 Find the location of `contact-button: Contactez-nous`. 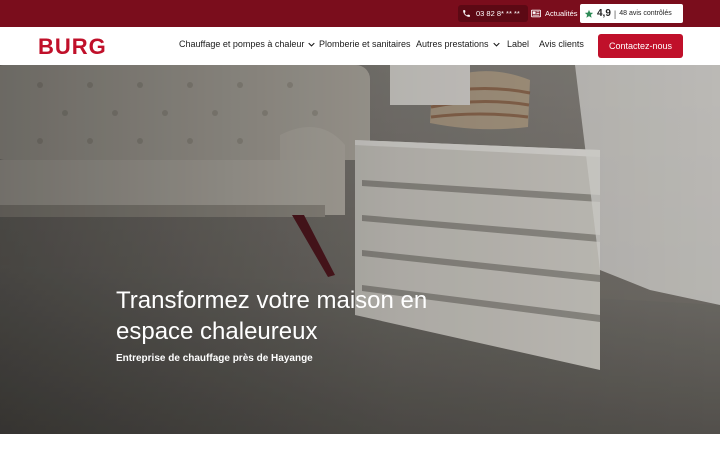

contact-button: Contactez-nous is located at coordinates (640, 46).